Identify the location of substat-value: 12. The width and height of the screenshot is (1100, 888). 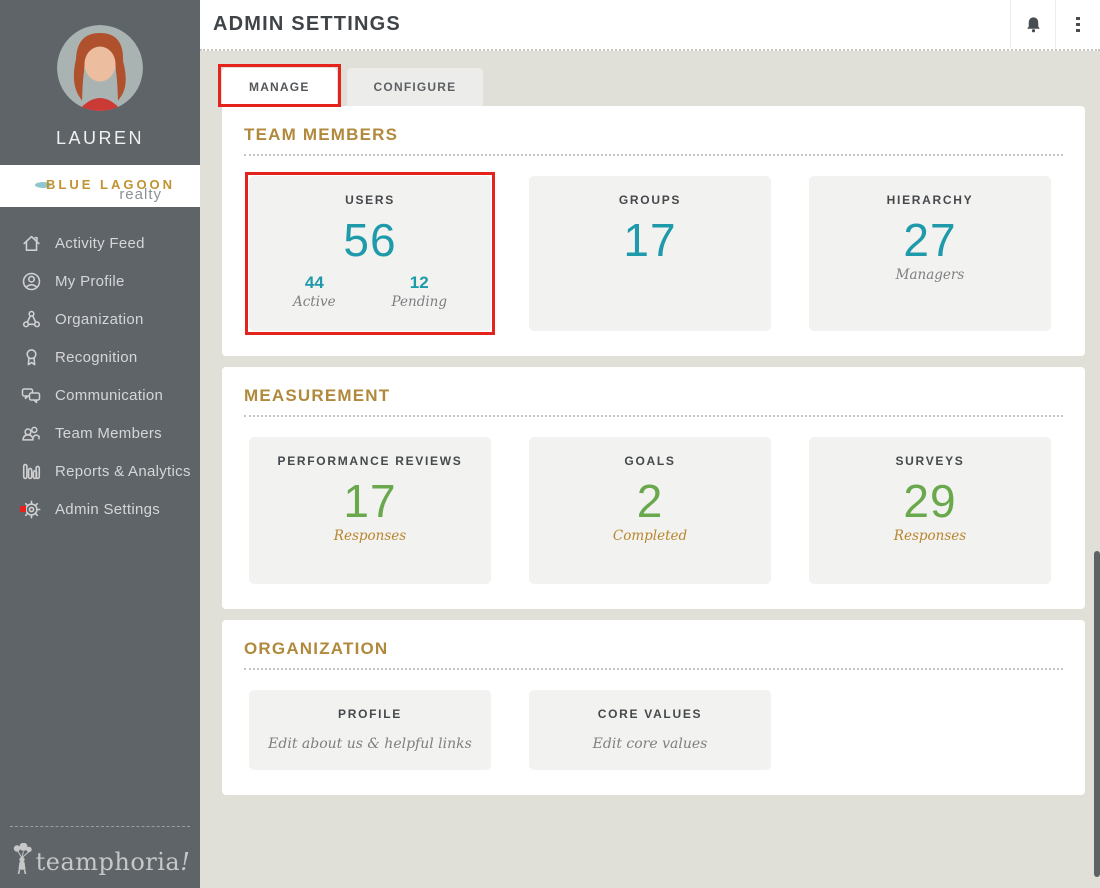
(419, 283).